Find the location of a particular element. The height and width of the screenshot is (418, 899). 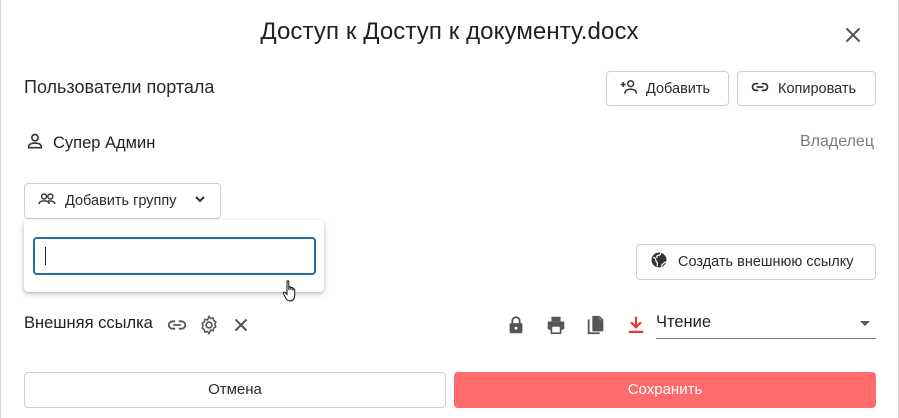

permission-select: Чтение is located at coordinates (766, 323).